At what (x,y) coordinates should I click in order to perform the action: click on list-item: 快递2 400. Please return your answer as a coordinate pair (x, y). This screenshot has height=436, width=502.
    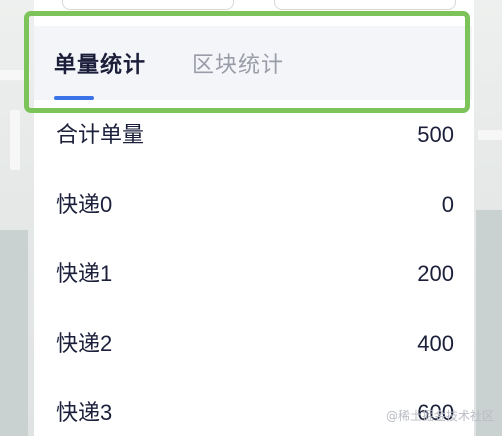
    Looking at the image, I should click on (244, 344).